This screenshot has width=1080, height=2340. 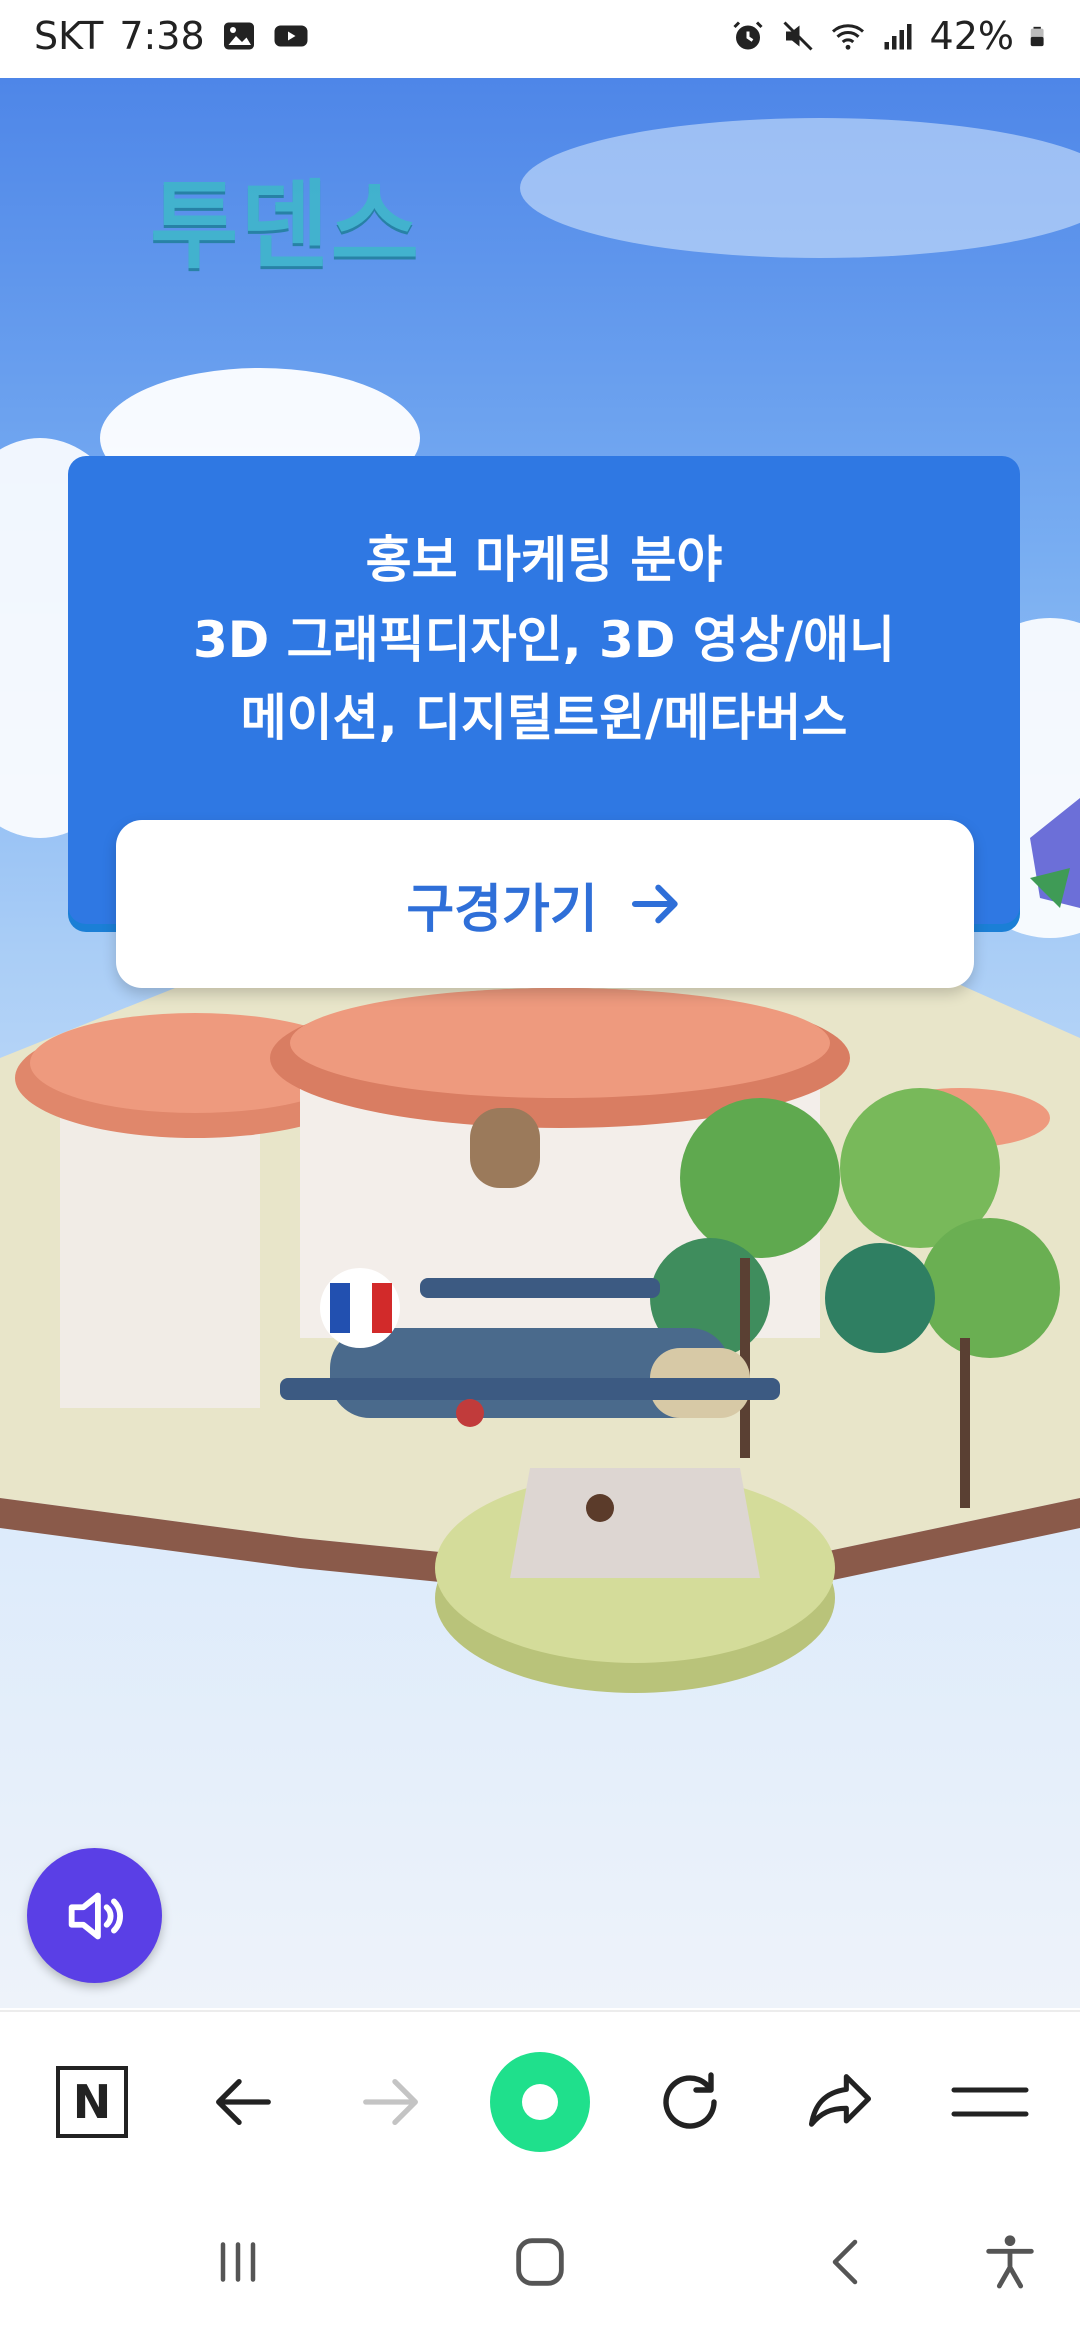 What do you see at coordinates (238, 36) in the screenshot?
I see `gallery-icon` at bounding box center [238, 36].